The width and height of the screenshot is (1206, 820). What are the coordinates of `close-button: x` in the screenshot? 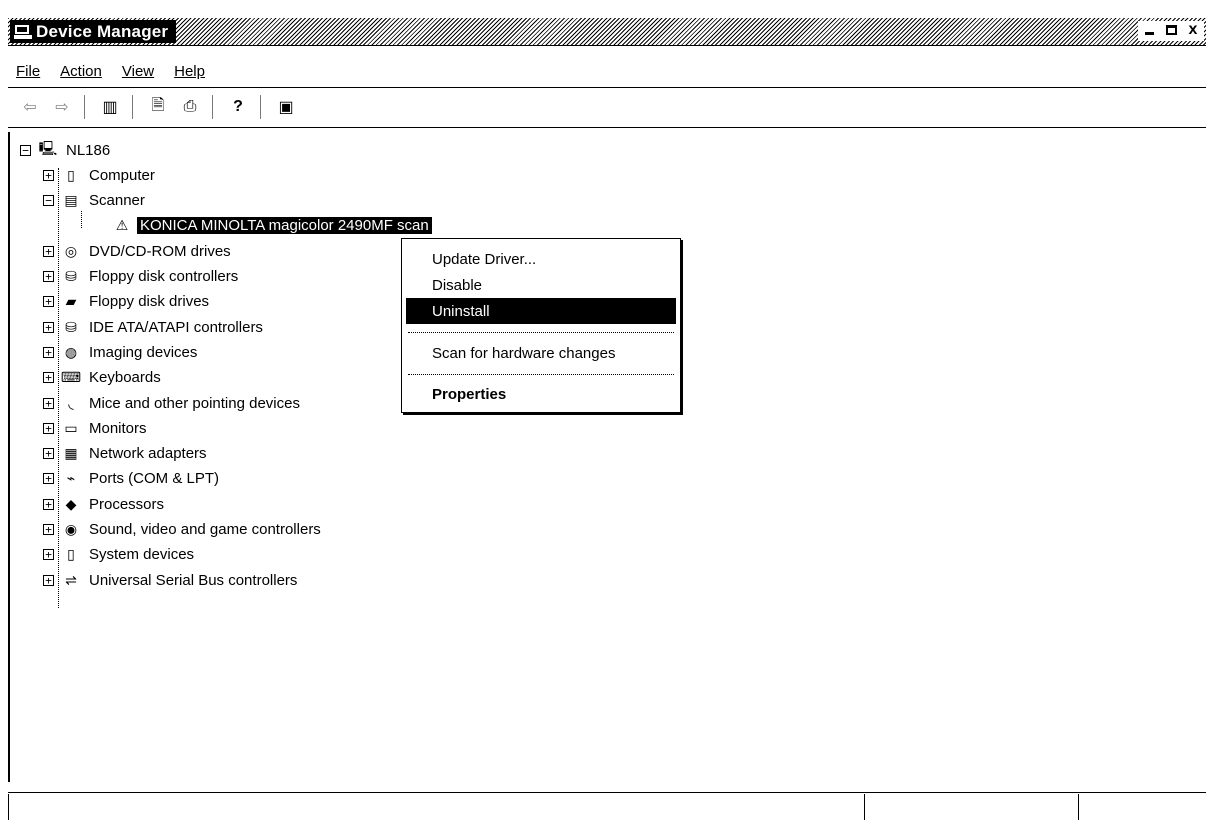 It's located at (1193, 31).